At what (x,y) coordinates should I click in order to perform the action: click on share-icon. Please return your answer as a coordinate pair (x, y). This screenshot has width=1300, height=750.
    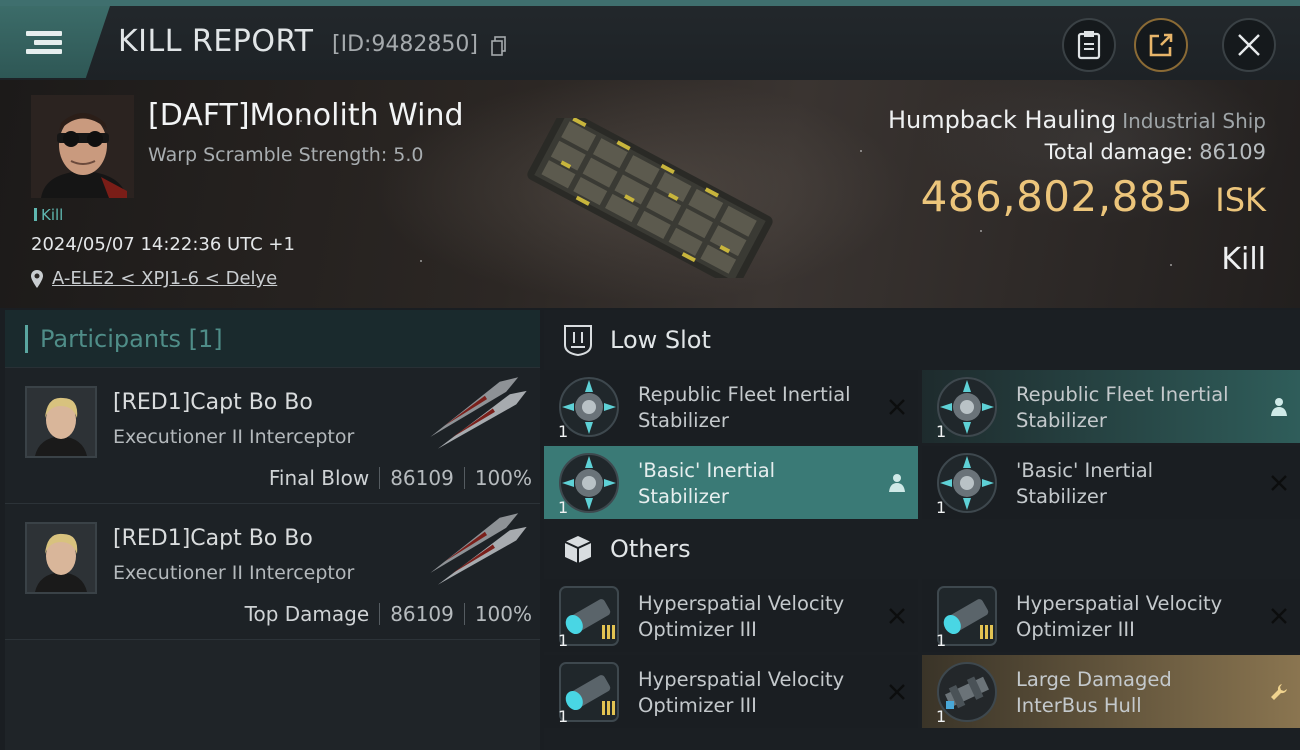
    Looking at the image, I should click on (1161, 45).